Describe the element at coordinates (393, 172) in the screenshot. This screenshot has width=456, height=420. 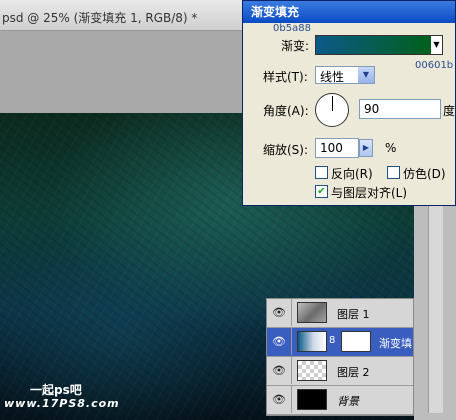
I see `dither-checkbox` at that location.